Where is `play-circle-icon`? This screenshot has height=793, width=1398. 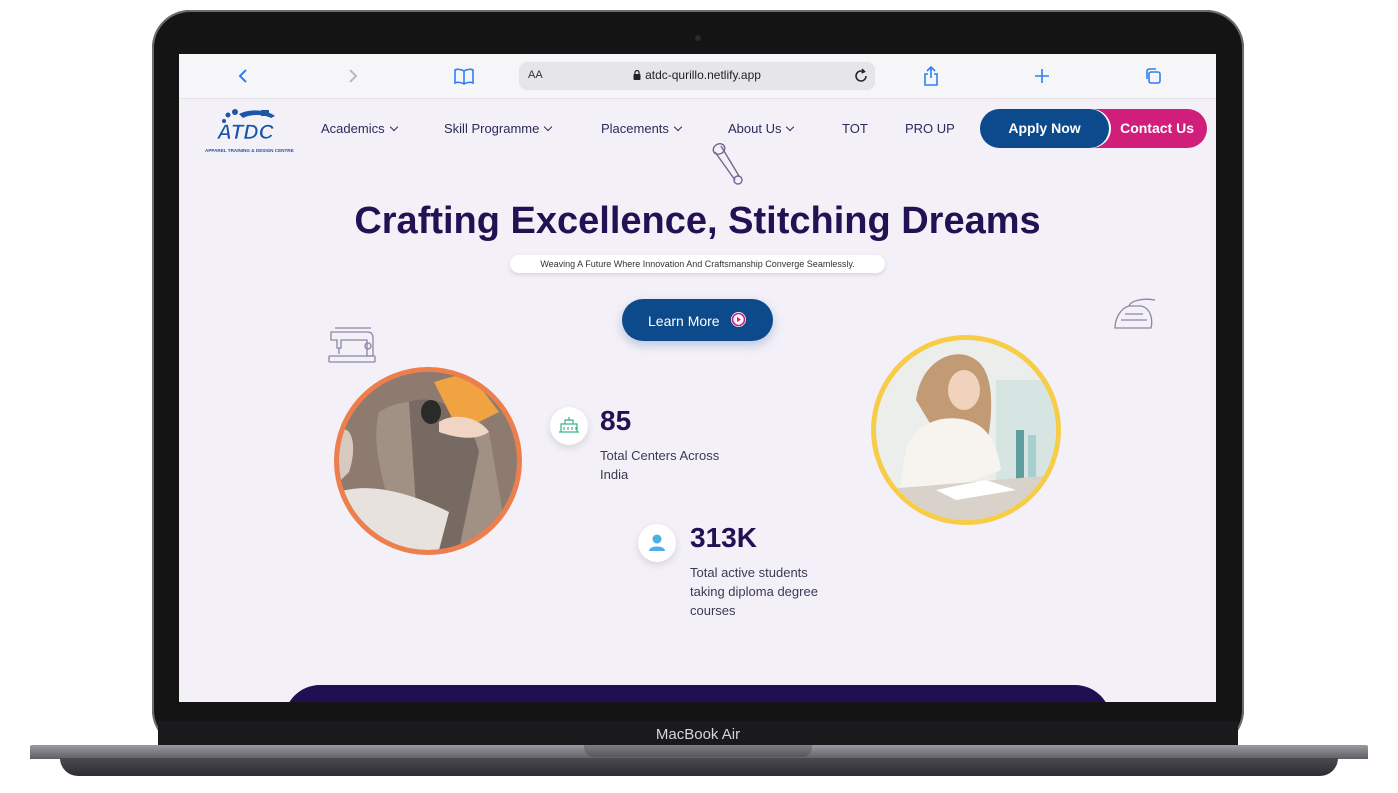
play-circle-icon is located at coordinates (738, 319).